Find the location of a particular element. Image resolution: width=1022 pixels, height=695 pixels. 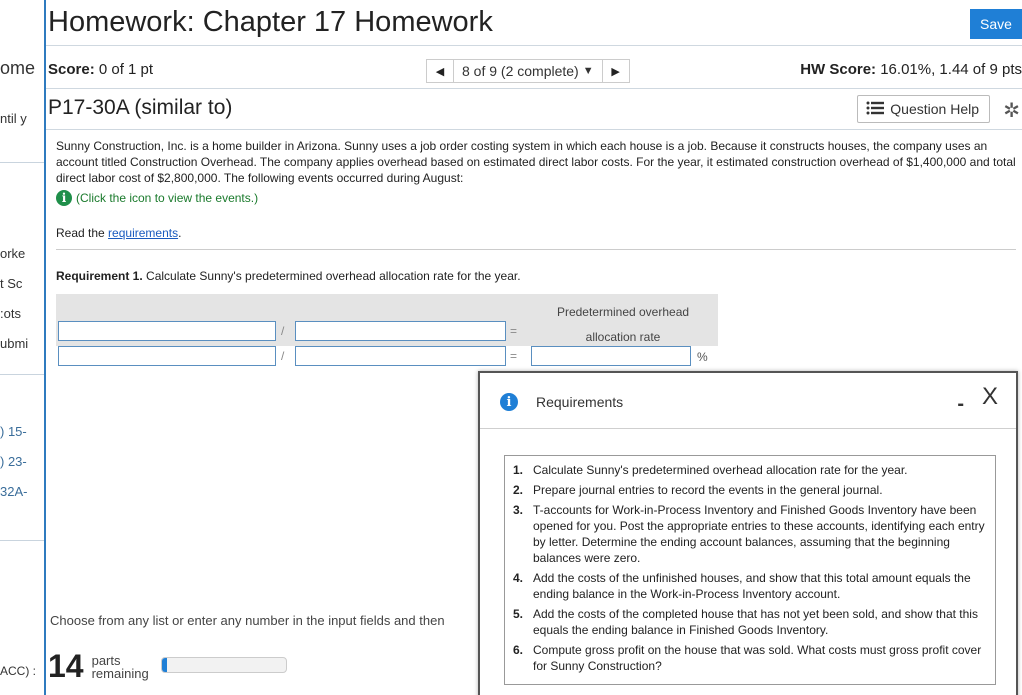

score-value: 0 of 1 pt is located at coordinates (126, 69).